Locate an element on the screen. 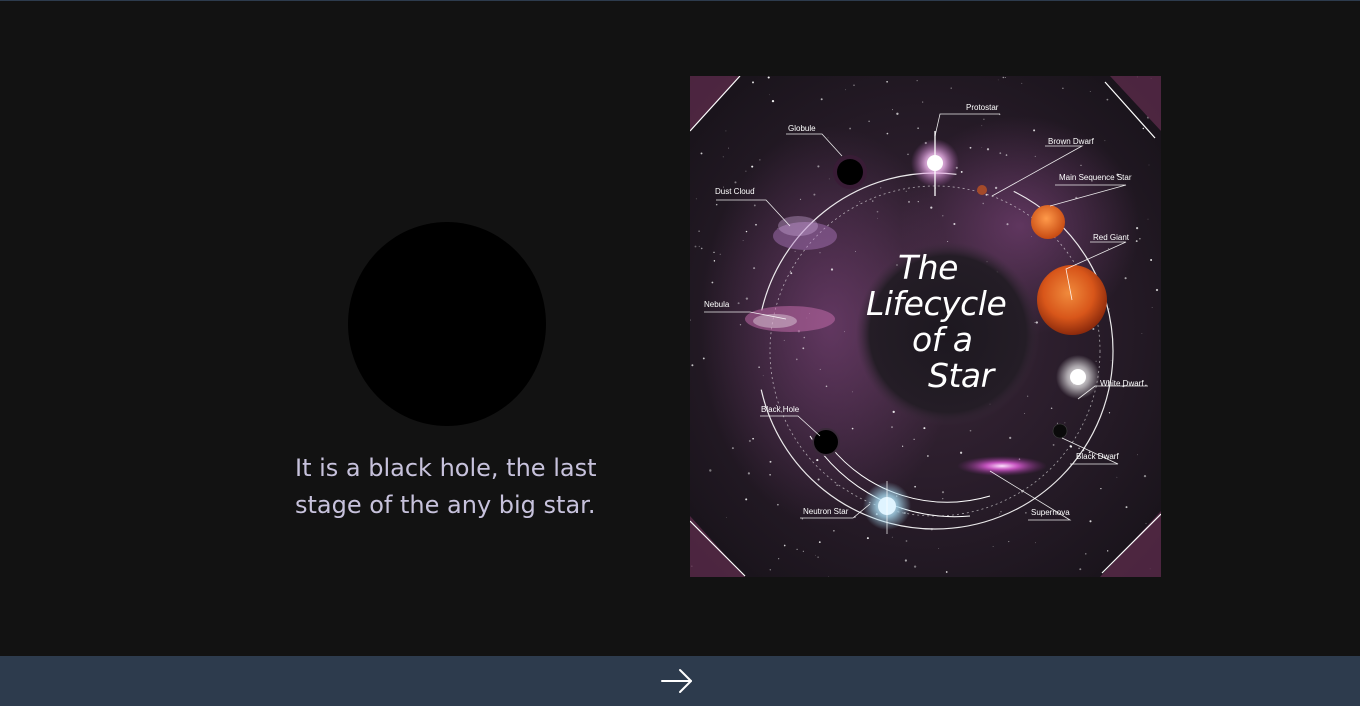 Image resolution: width=1360 pixels, height=706 pixels. label-dust-cloud: Dust Cloud is located at coordinates (735, 191).